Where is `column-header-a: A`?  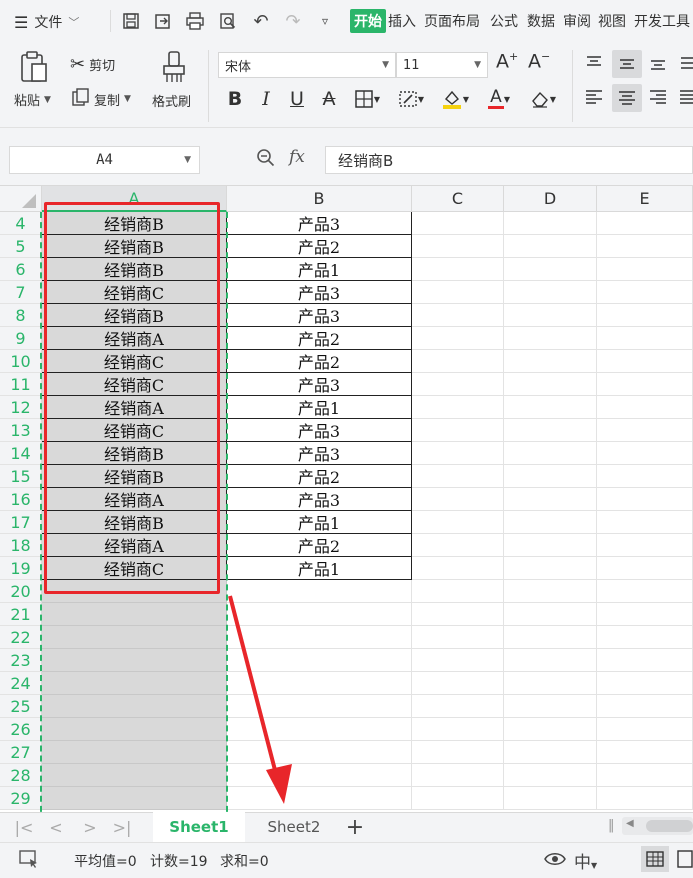
column-header-a: A is located at coordinates (134, 199).